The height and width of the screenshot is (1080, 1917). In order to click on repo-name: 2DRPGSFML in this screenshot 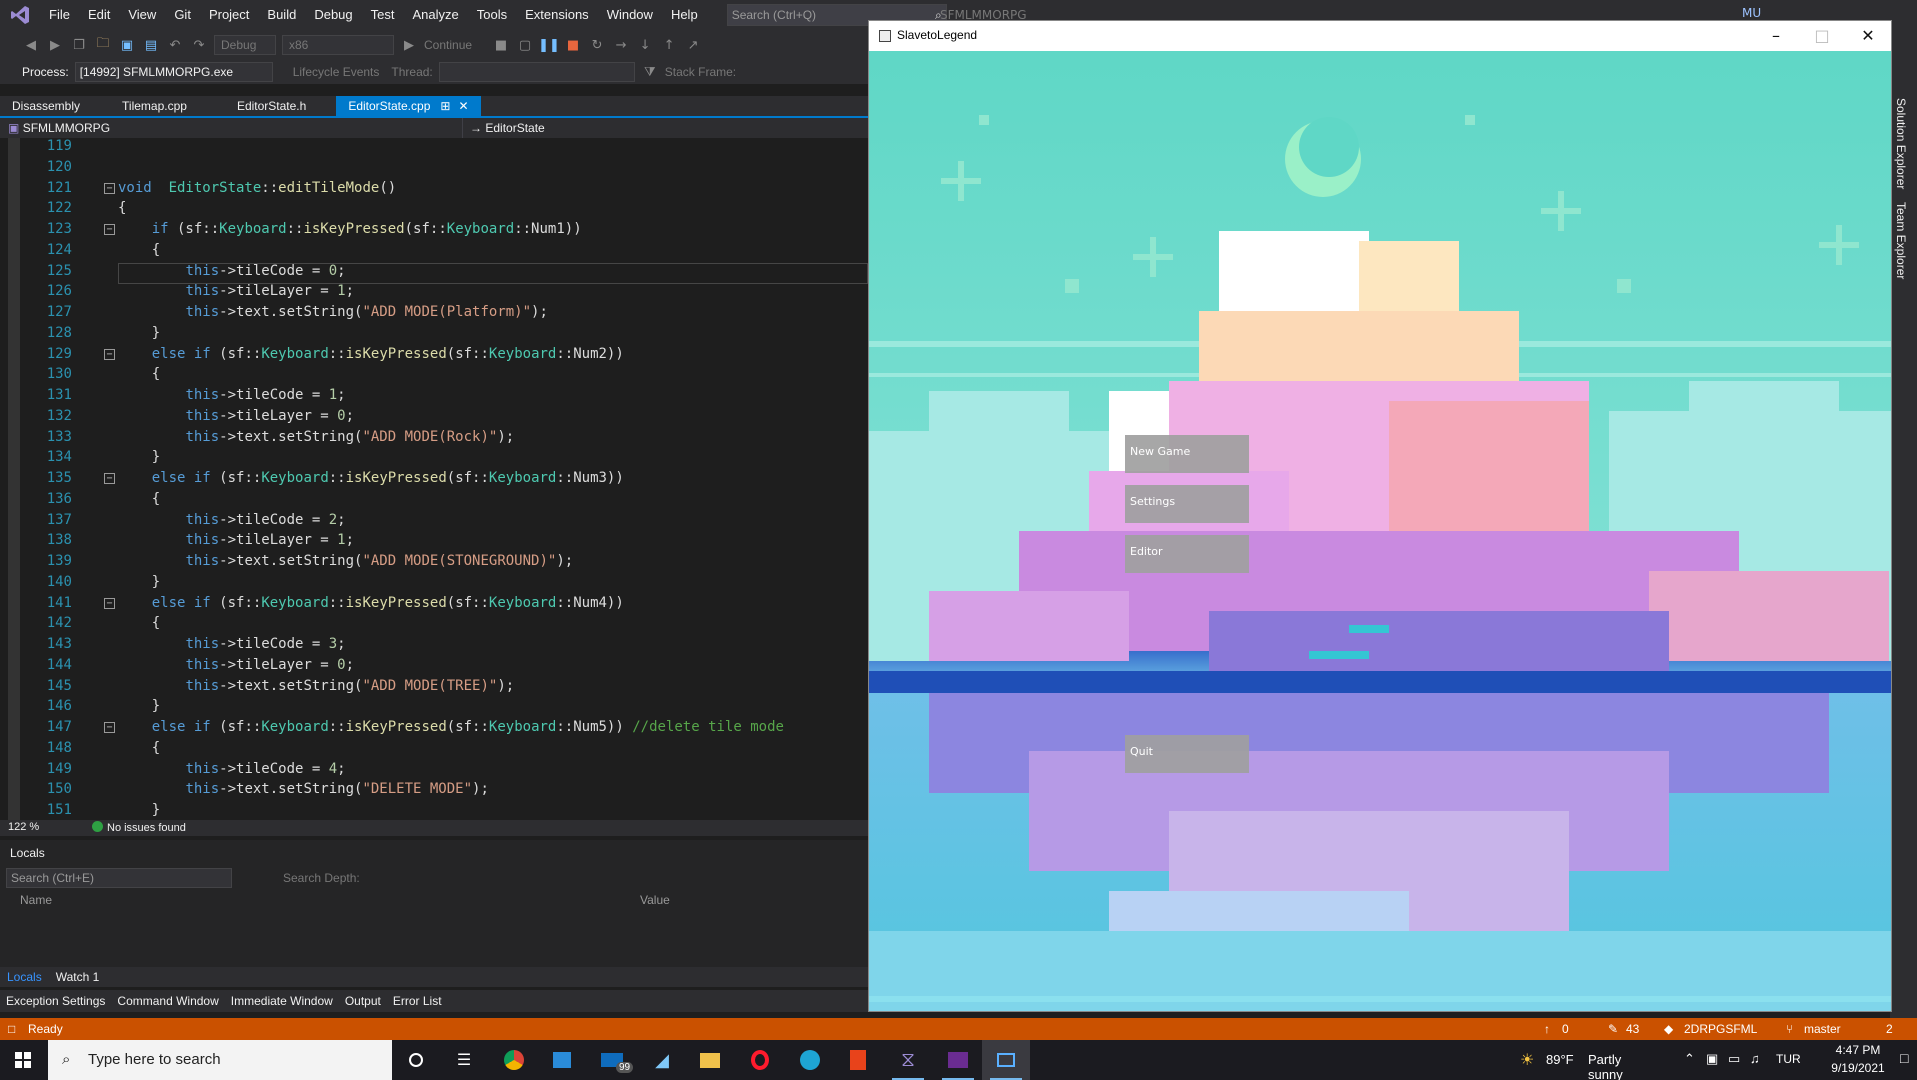, I will do `click(1720, 1029)`.